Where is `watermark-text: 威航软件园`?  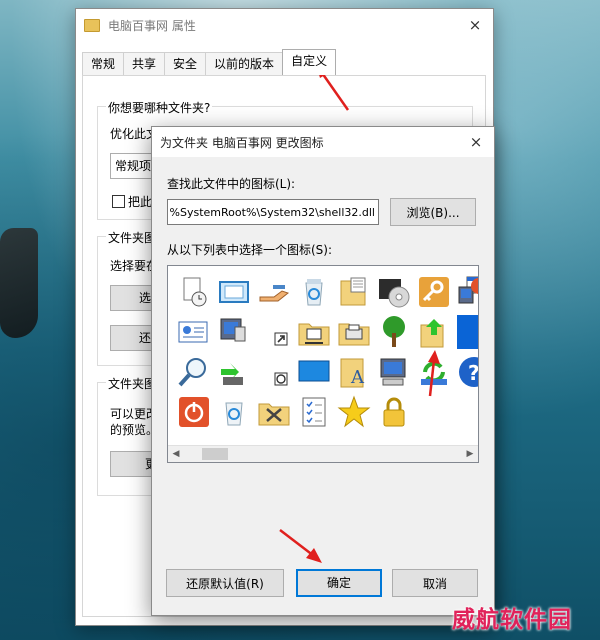
watermark-text: 威航软件园 is located at coordinates (512, 619).